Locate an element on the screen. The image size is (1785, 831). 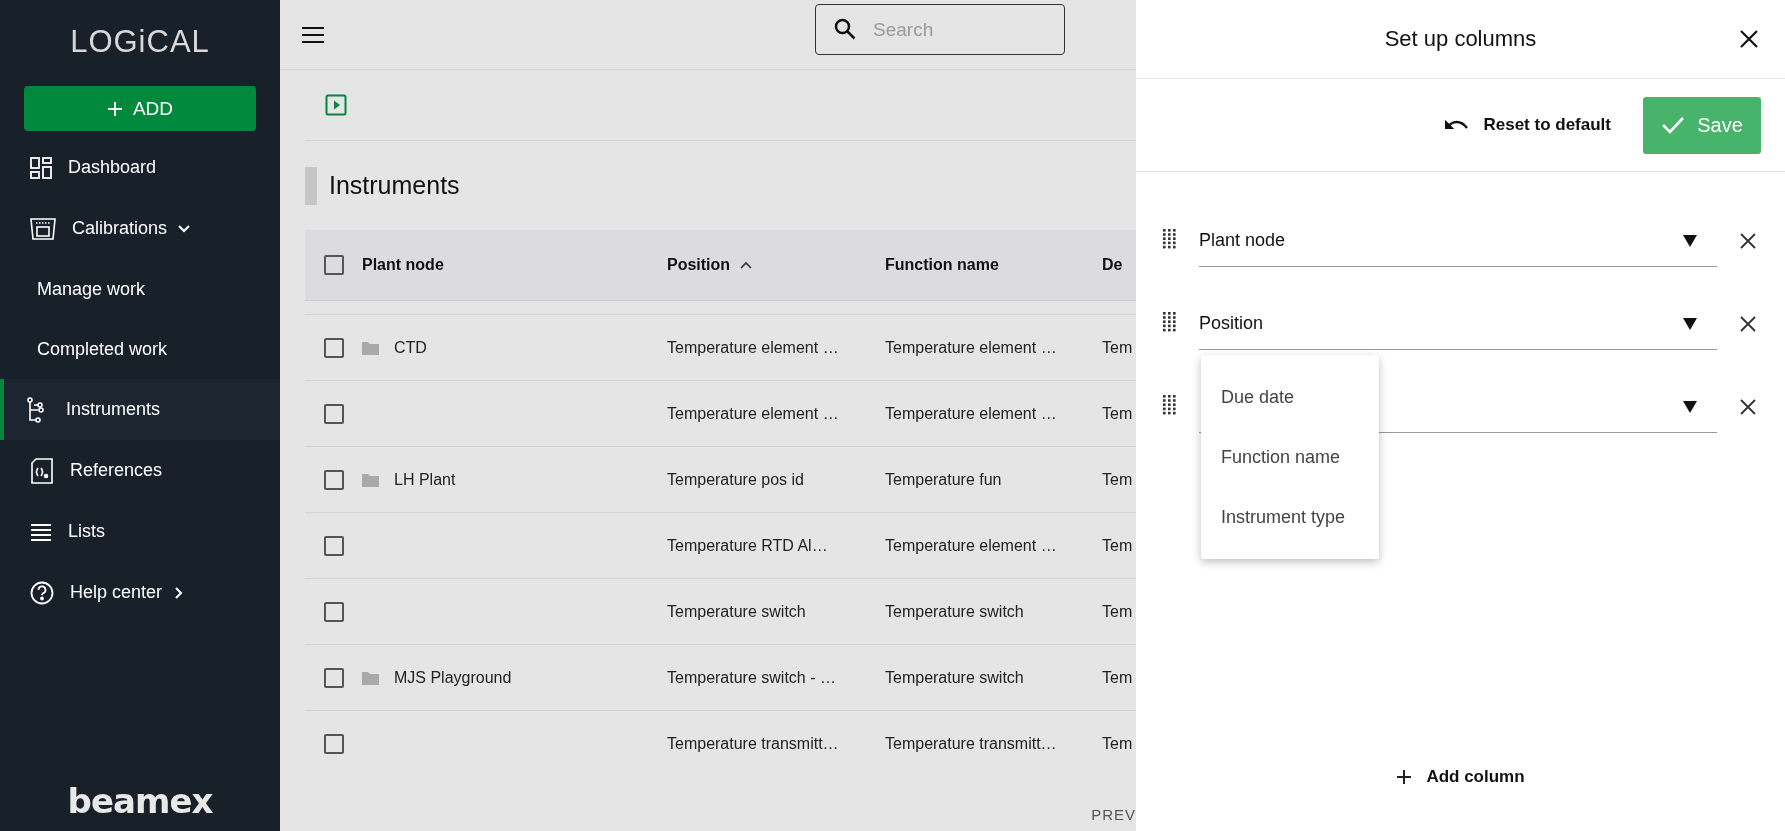
add-button: ADD is located at coordinates (140, 108).